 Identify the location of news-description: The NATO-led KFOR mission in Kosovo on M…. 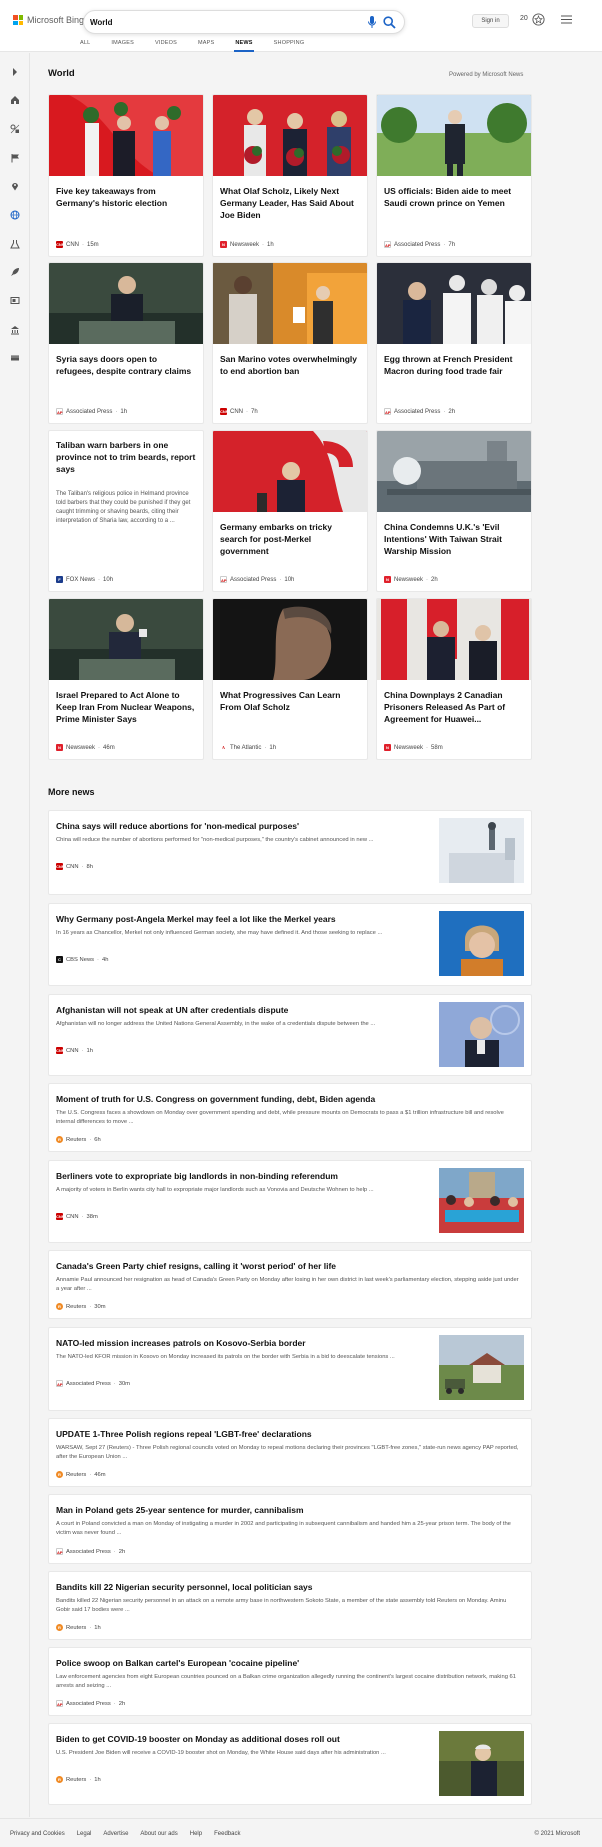
(225, 1357).